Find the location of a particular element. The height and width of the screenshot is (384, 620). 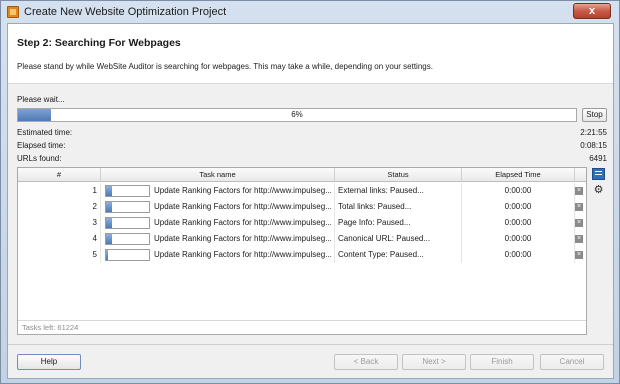

progress-percent: 6% is located at coordinates (297, 114).